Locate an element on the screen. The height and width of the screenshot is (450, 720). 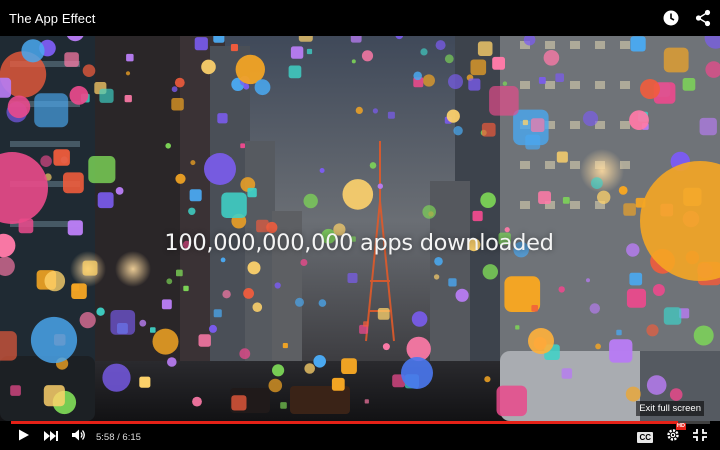
captions-icon: CC is located at coordinates (645, 437).